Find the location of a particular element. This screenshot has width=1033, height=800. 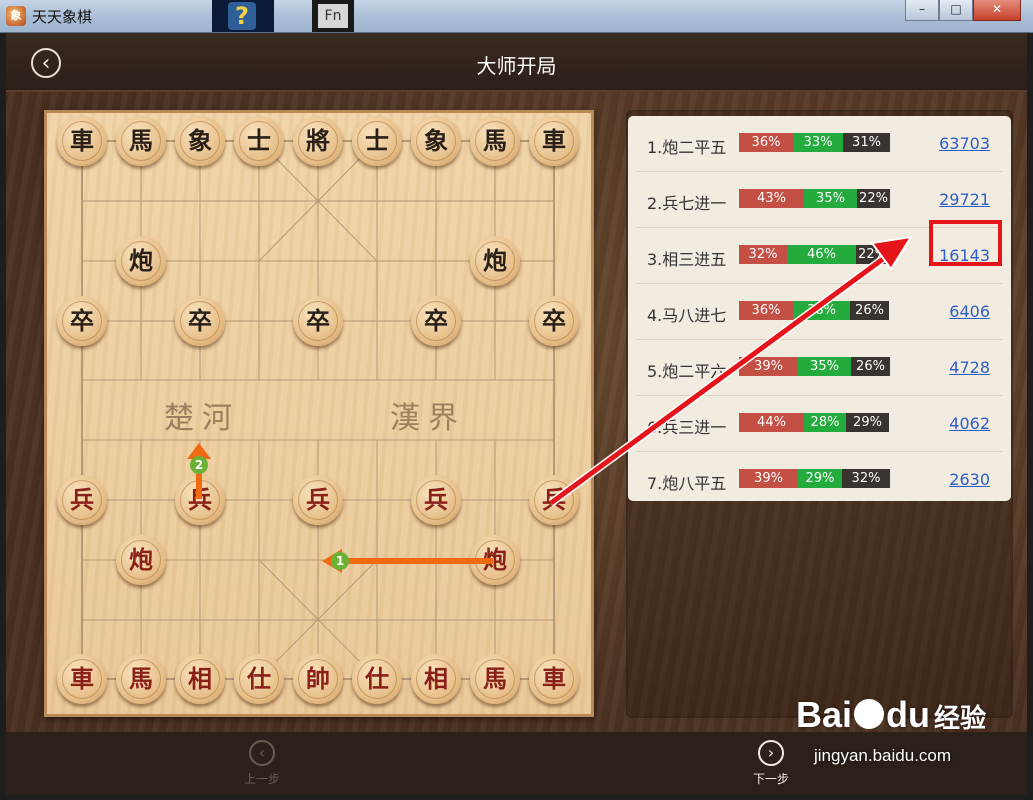

opening-name: 4.马八进七 is located at coordinates (687, 315).